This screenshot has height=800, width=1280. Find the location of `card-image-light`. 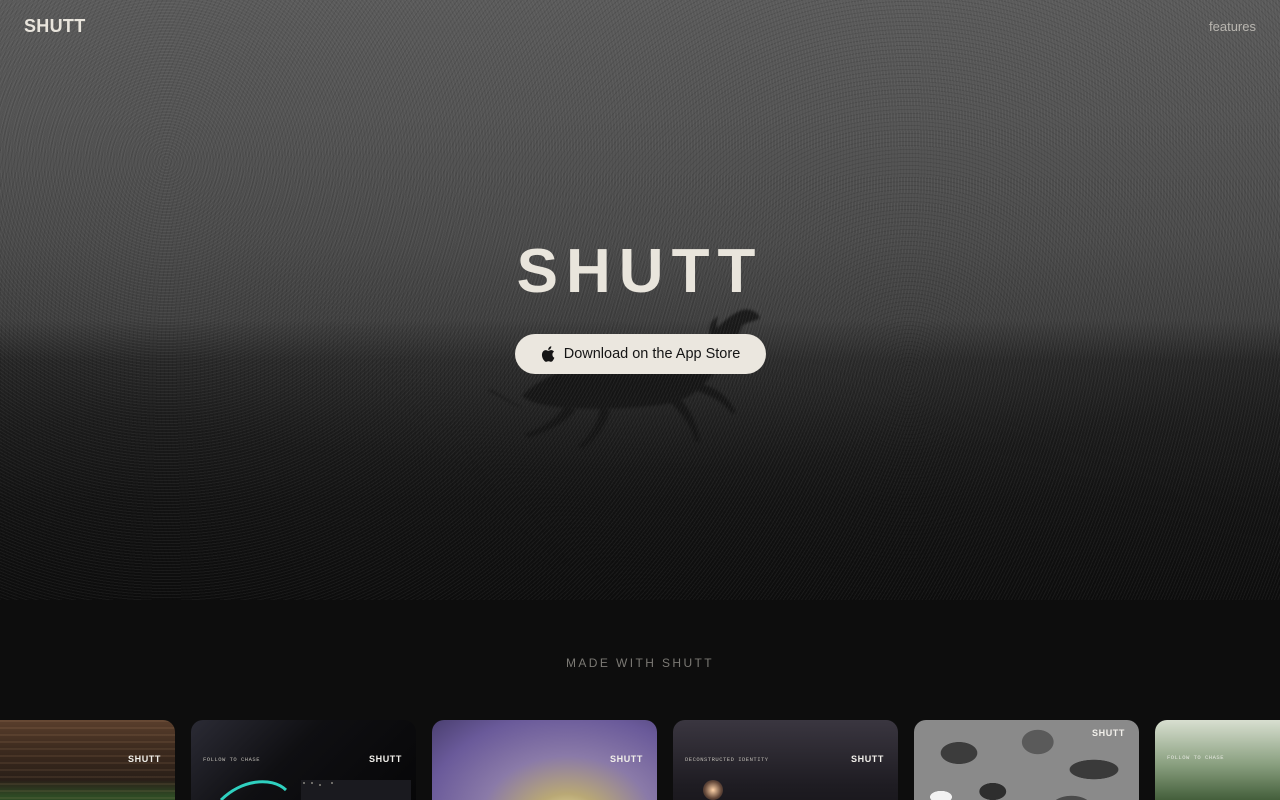

card-image-light is located at coordinates (713, 790).